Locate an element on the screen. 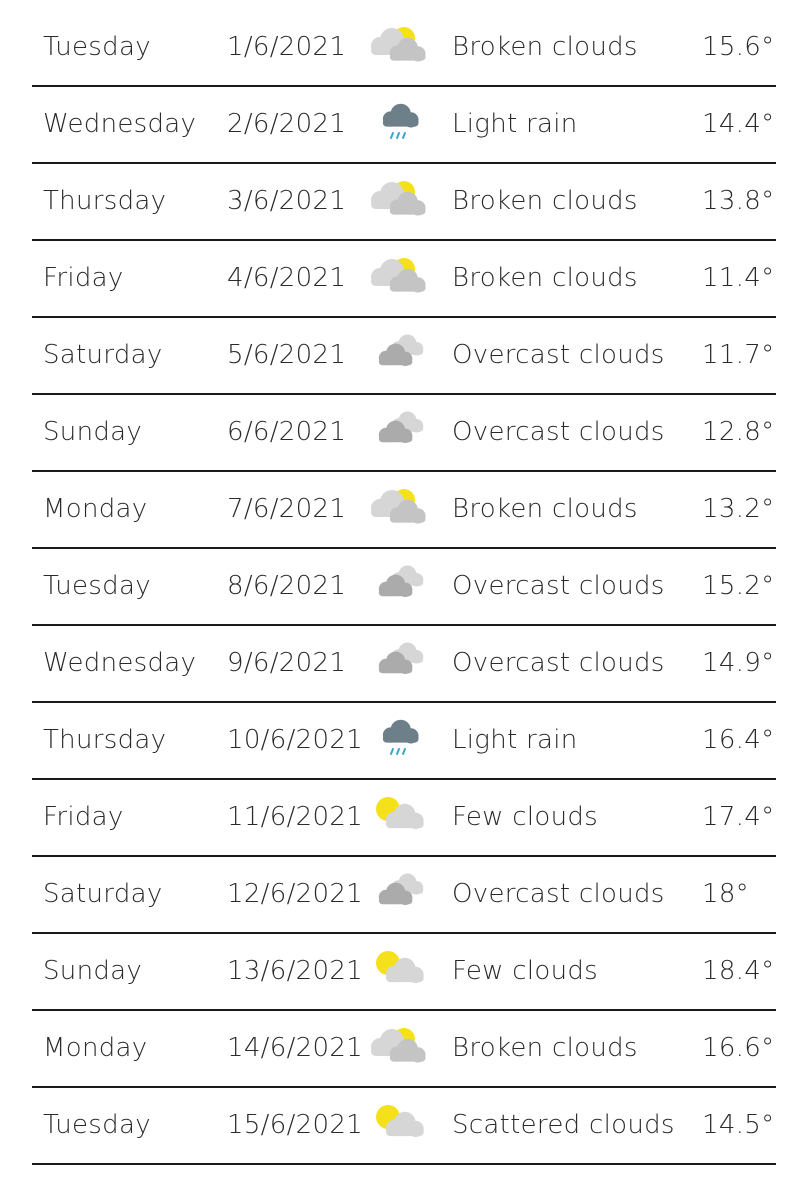 Image resolution: width=802 pixels, height=1180 pixels. temperature-value: 13.2° is located at coordinates (738, 509).